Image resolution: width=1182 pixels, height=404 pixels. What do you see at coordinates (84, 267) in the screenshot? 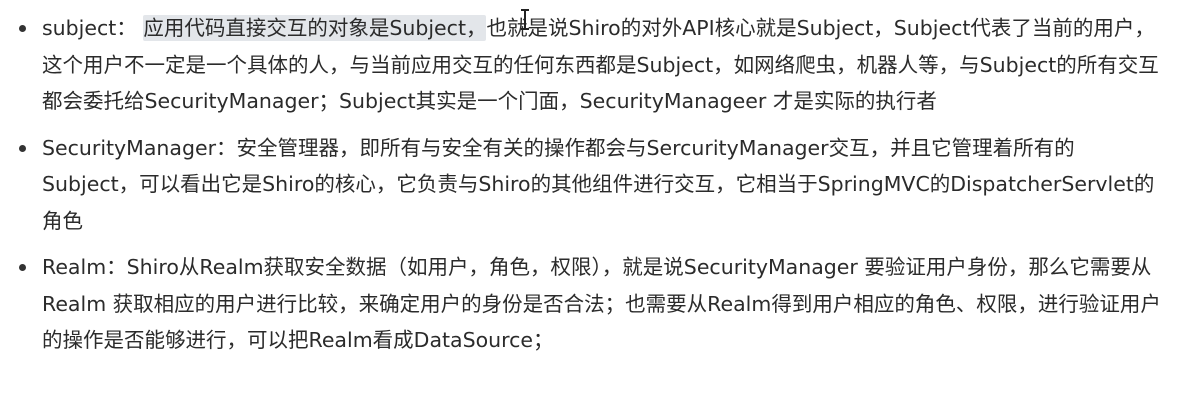
I see `term-realm: Realm：` at bounding box center [84, 267].